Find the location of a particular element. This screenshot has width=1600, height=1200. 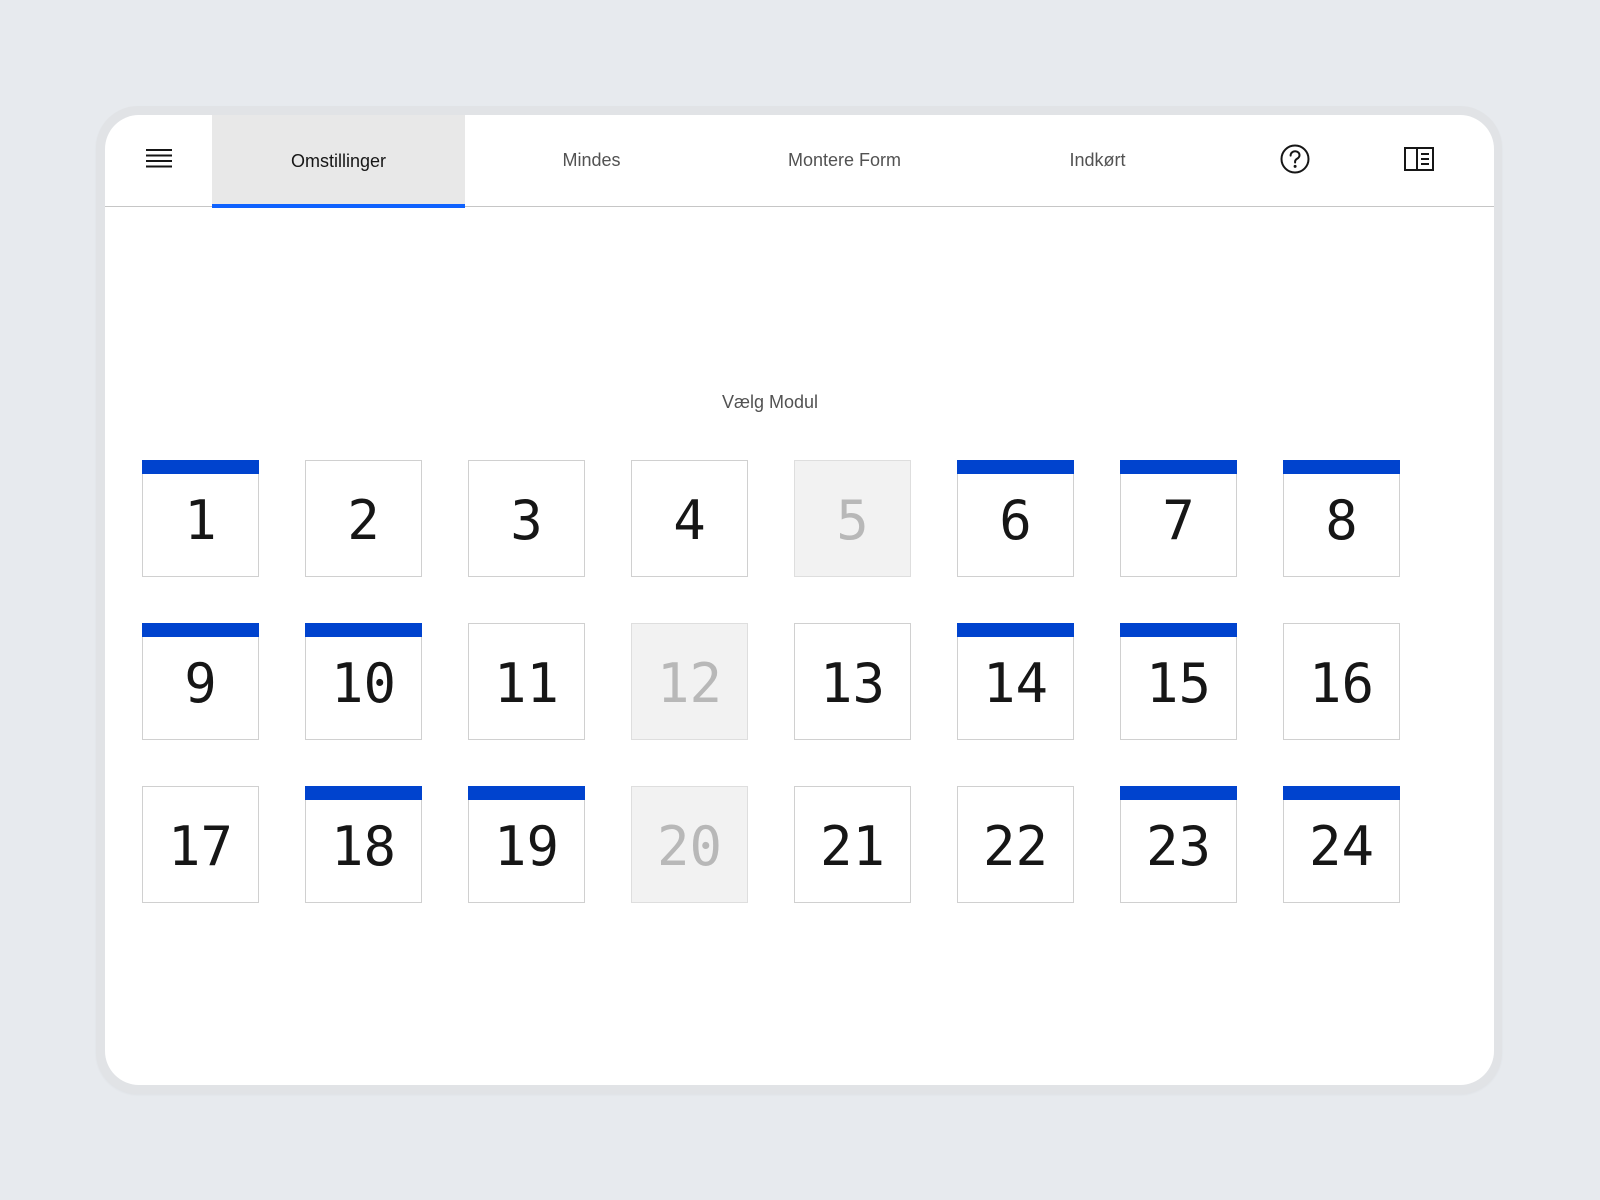

tab-omstillinger: Omstillinger is located at coordinates (338, 161).